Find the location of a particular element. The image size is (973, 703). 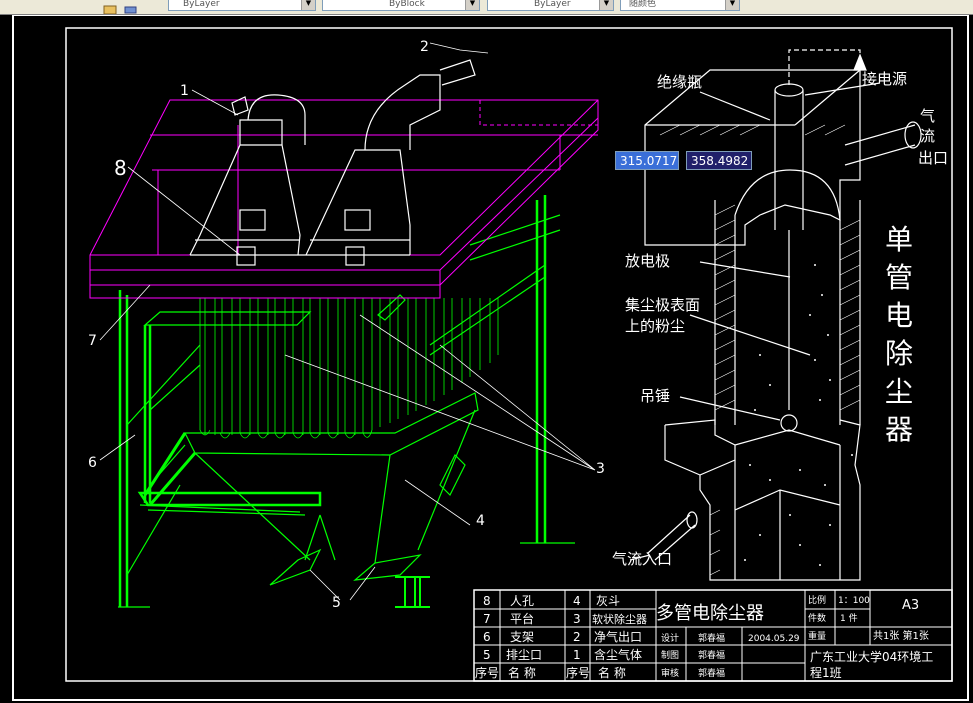

wall-hatch is located at coordinates (760, 350).